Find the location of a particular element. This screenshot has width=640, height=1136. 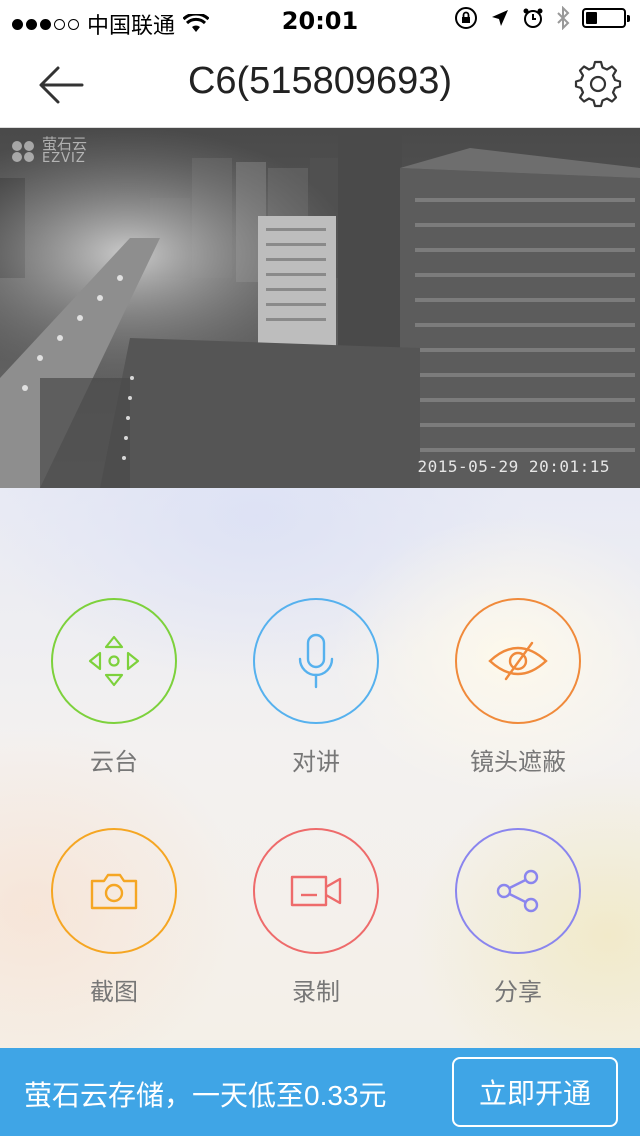

screenshot-label: 截图 is located at coordinates (114, 992).